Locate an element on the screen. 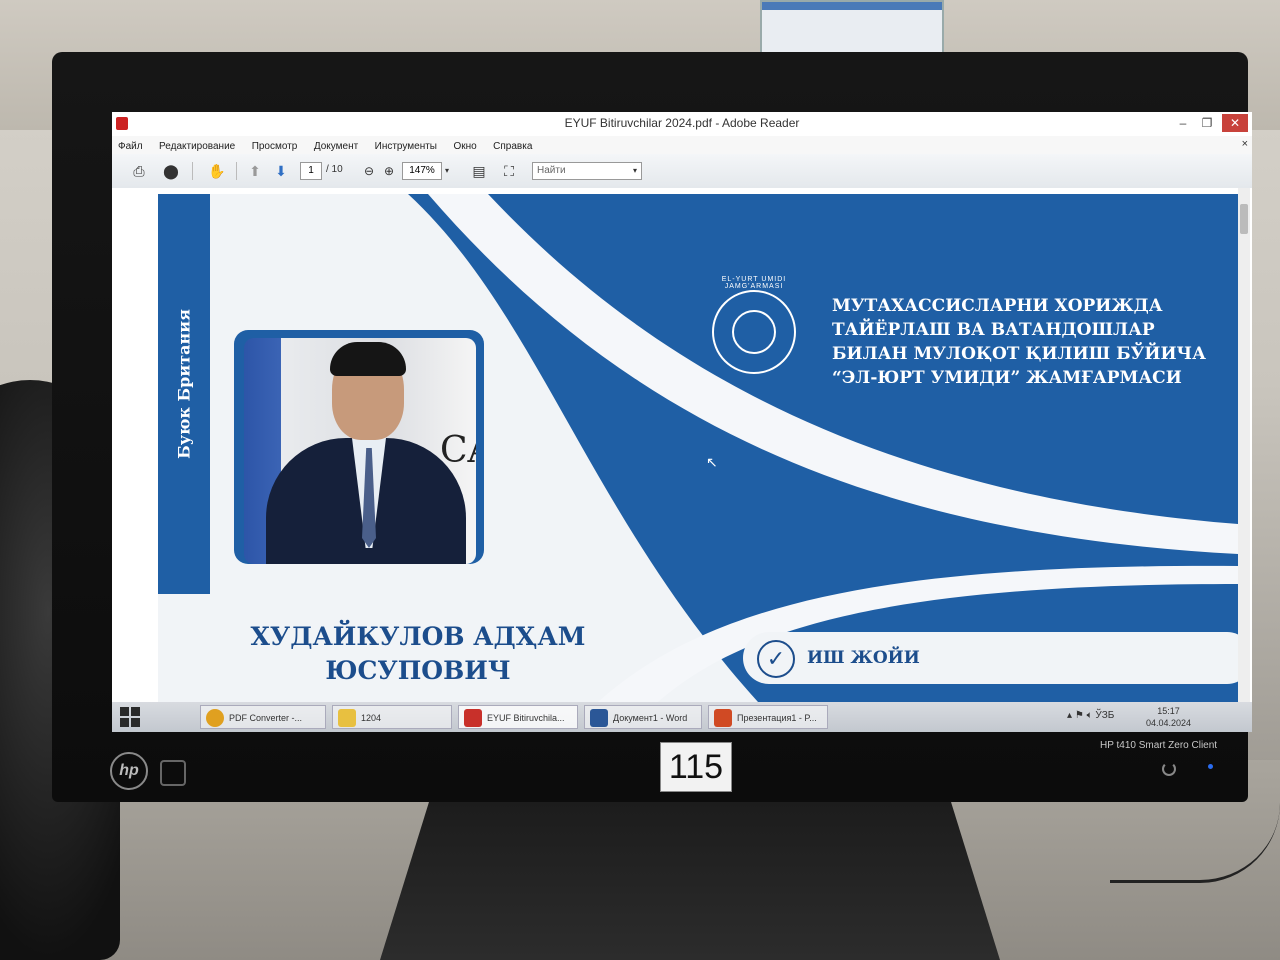  org-name-line1: МУТАХАССИСЛАРНИ ХОРИЖДА is located at coordinates (997, 306).